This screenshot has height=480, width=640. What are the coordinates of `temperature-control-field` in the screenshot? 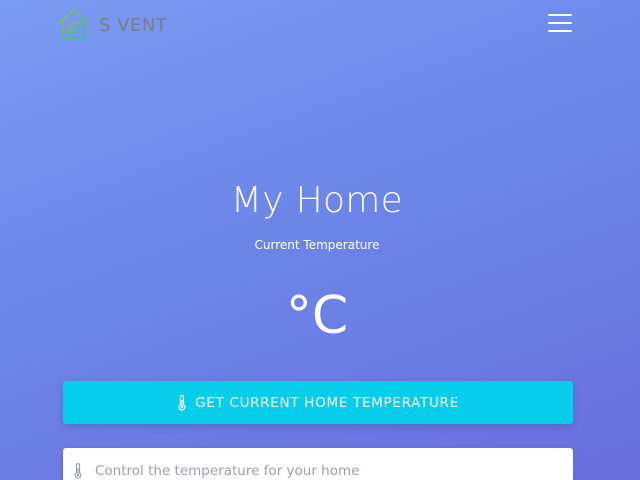 It's located at (318, 464).